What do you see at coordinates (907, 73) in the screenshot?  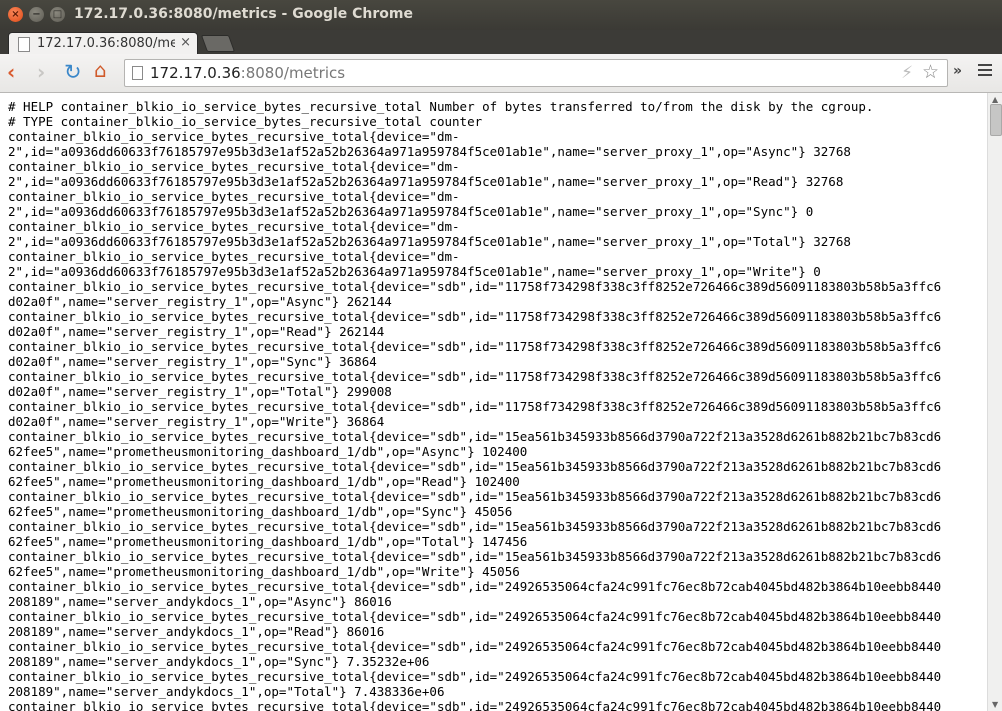 I see `bolt-icon: ⚡` at bounding box center [907, 73].